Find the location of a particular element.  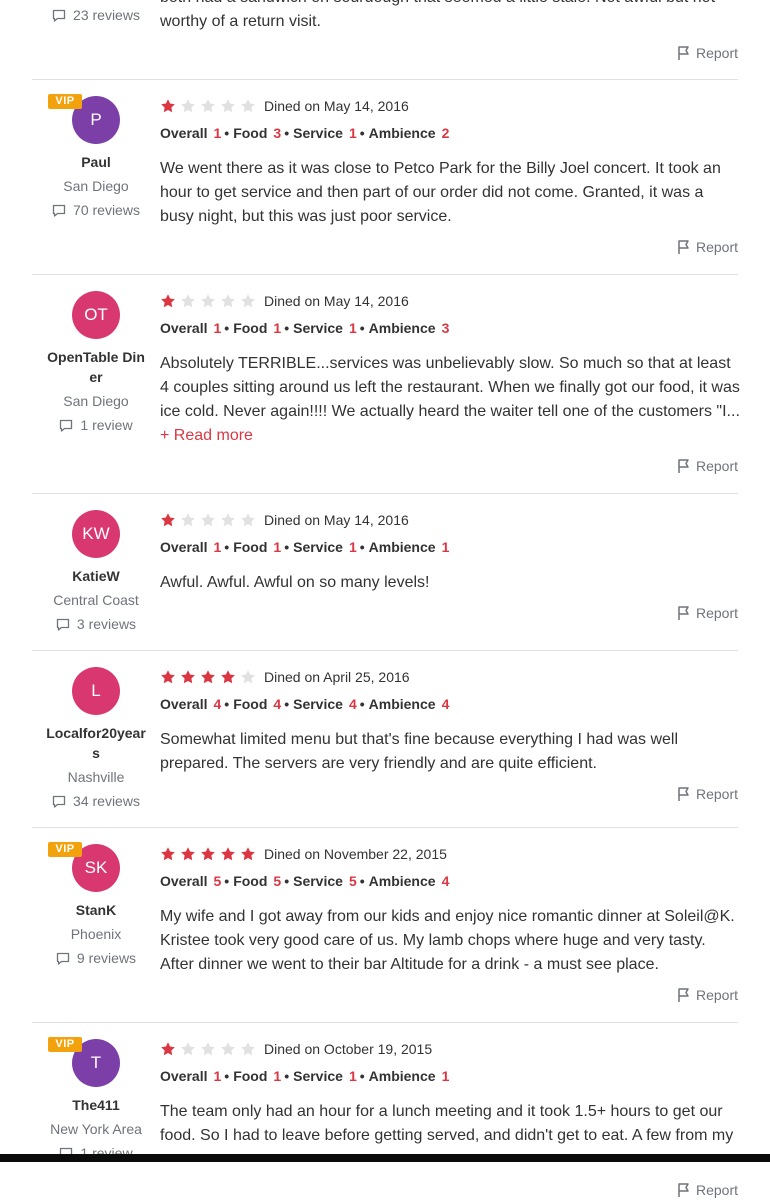

user-name: OpenTable Diner is located at coordinates (96, 367).